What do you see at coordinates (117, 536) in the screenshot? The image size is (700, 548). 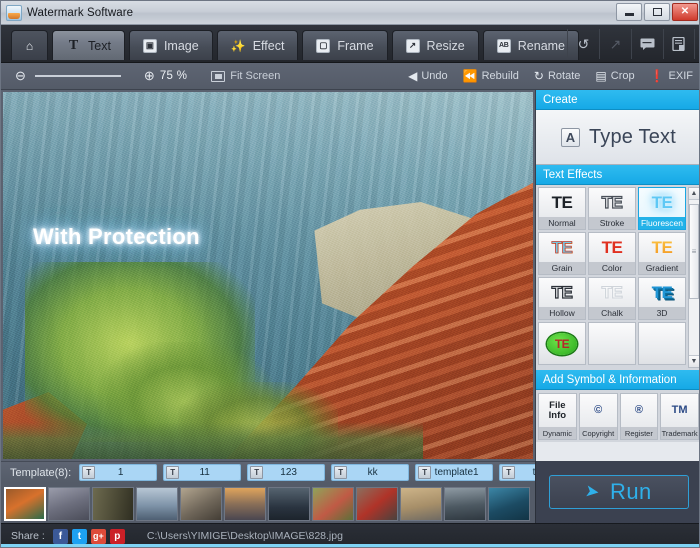 I see `pinterest-share-icon: p` at bounding box center [117, 536].